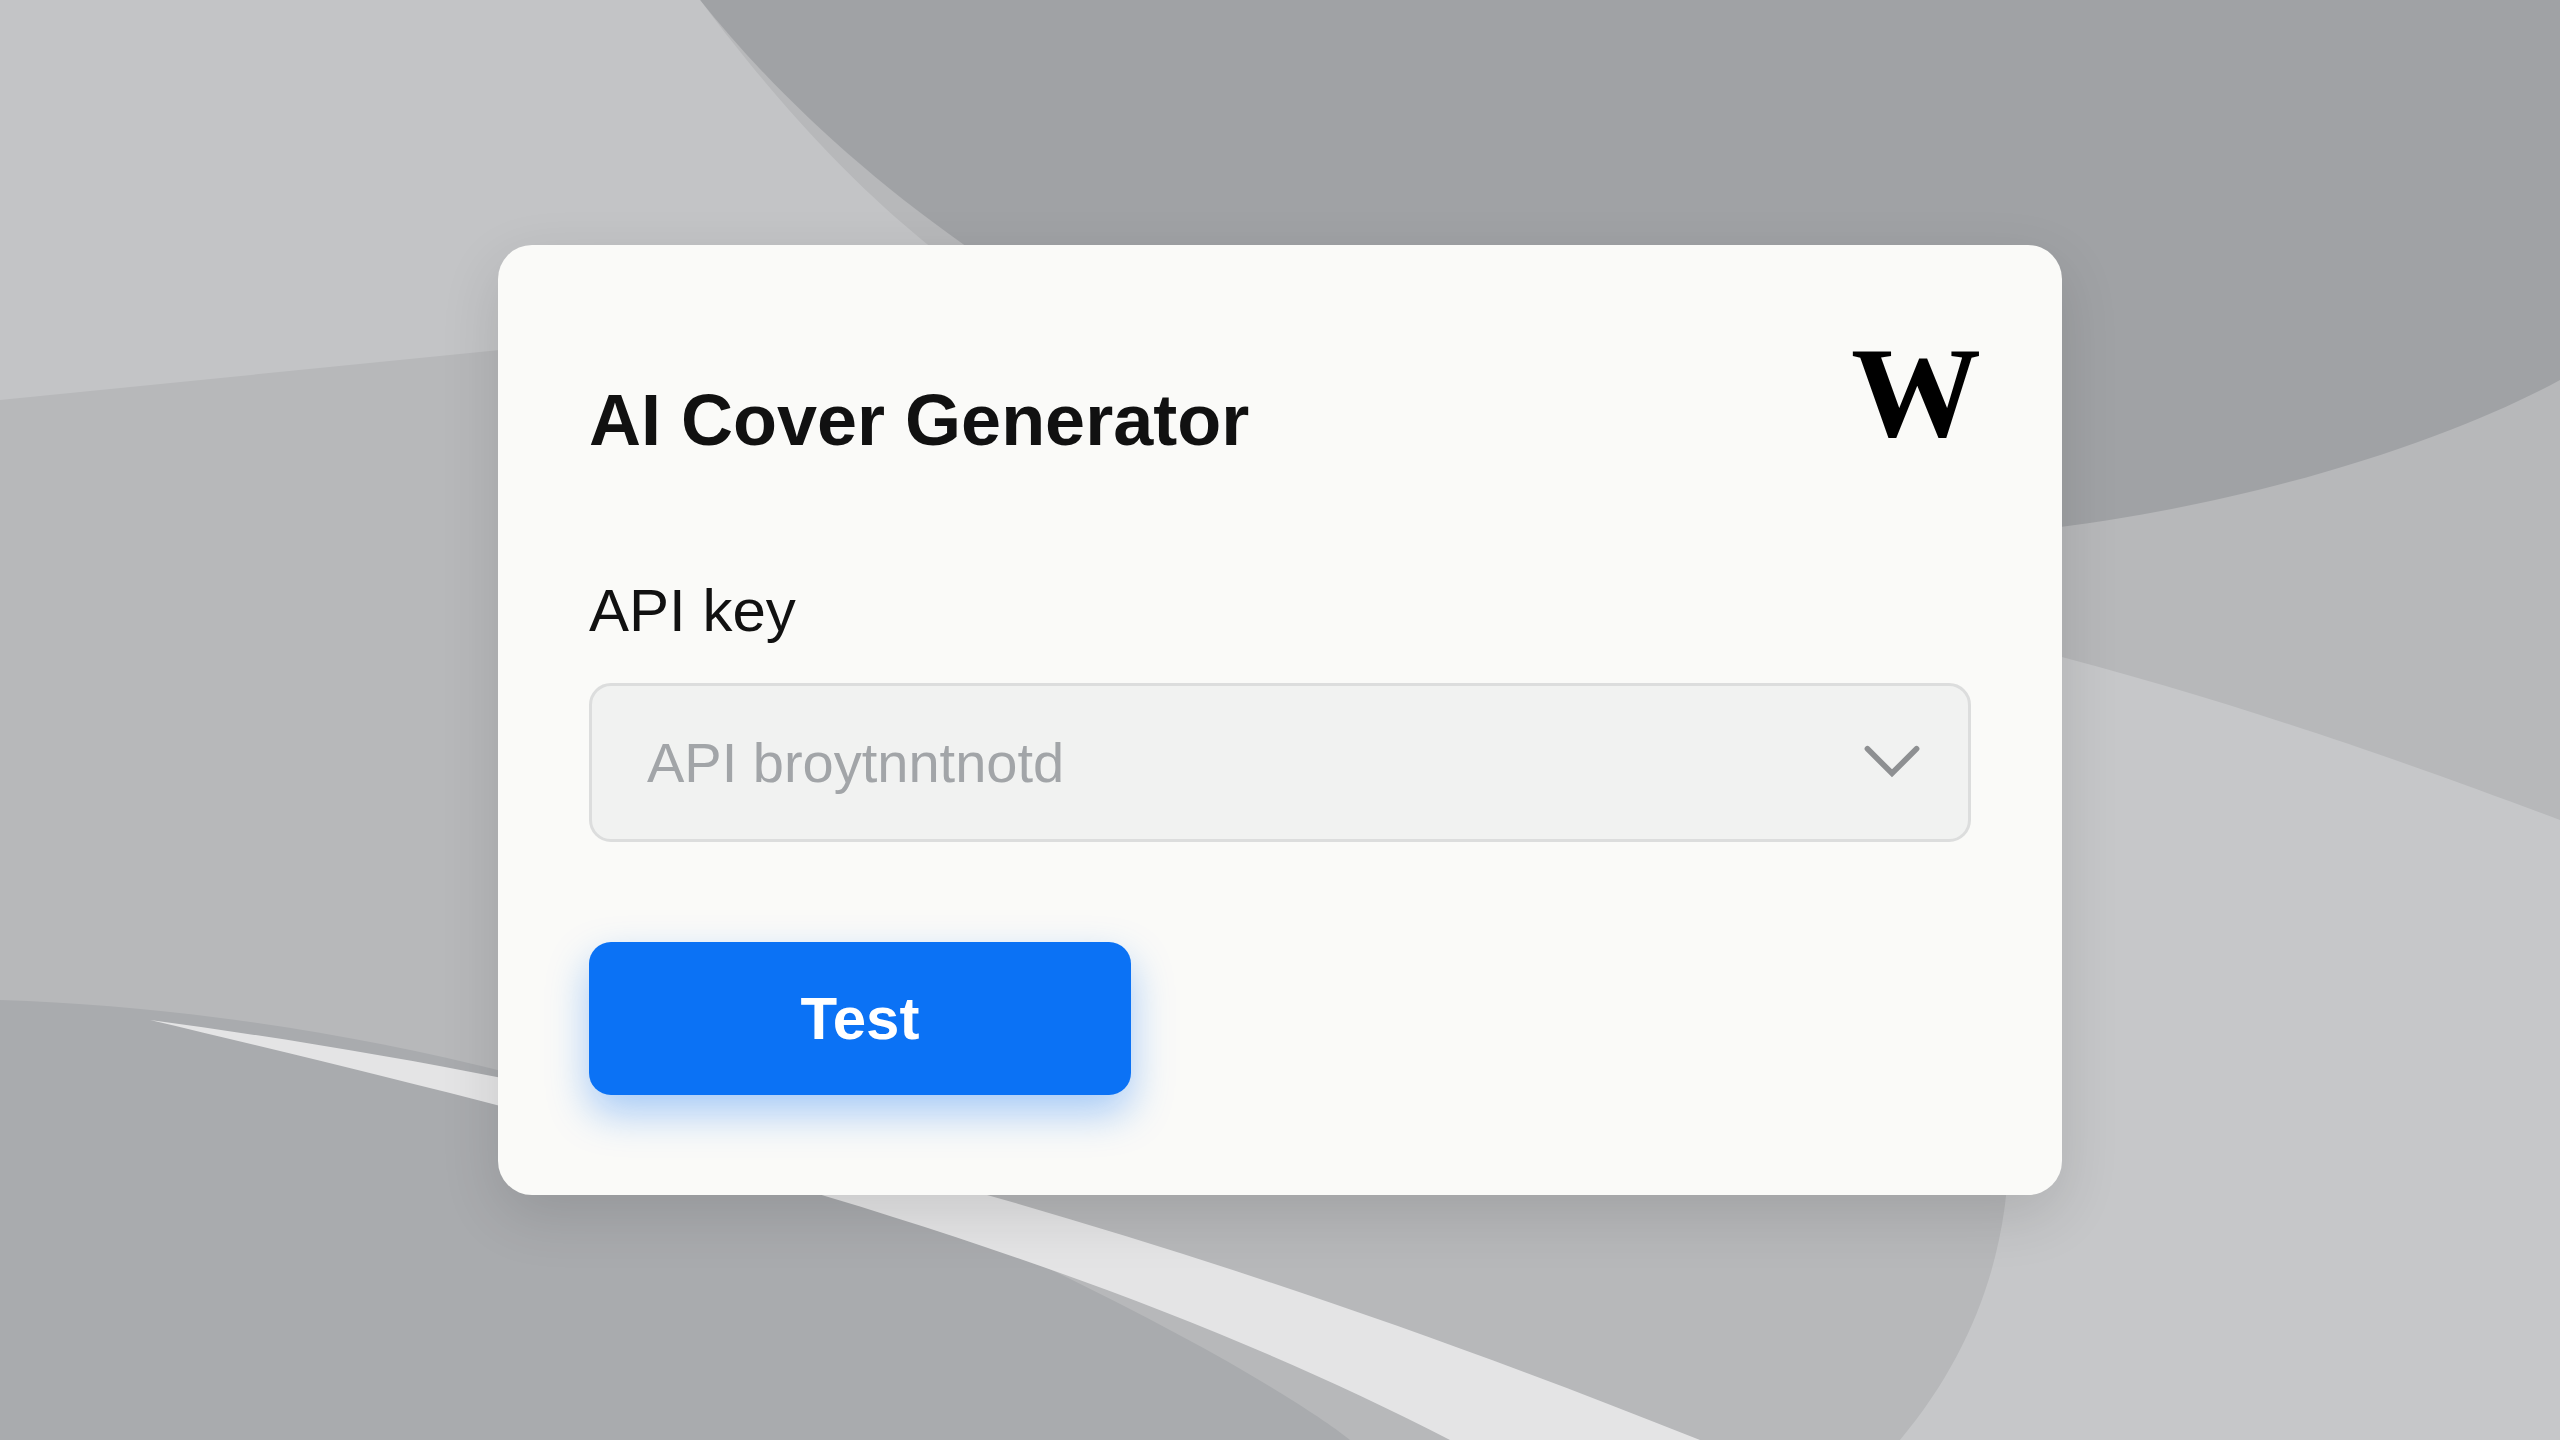 The height and width of the screenshot is (1440, 2560). Describe the element at coordinates (693, 611) in the screenshot. I see `field-label: API key` at that location.